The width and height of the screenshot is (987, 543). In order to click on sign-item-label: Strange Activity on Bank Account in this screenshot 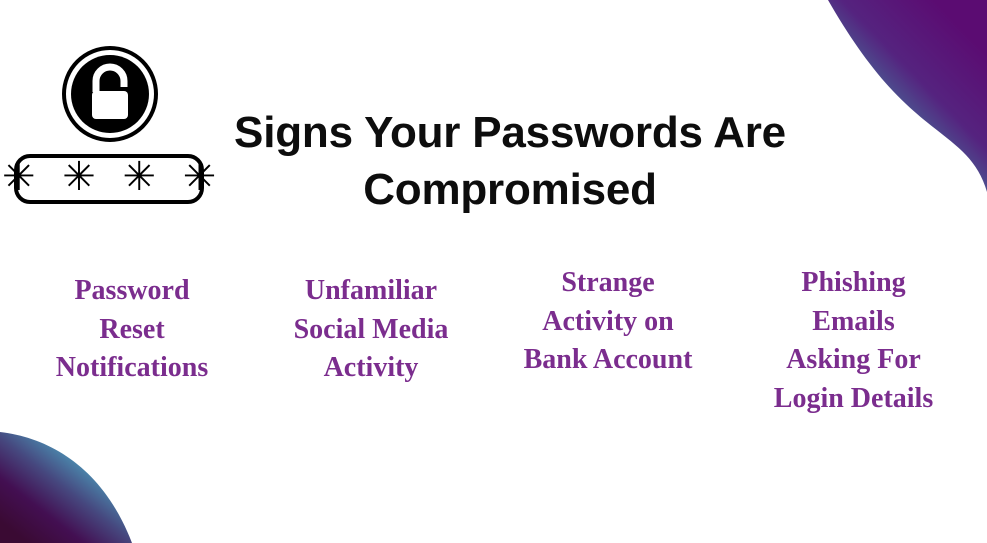, I will do `click(608, 321)`.